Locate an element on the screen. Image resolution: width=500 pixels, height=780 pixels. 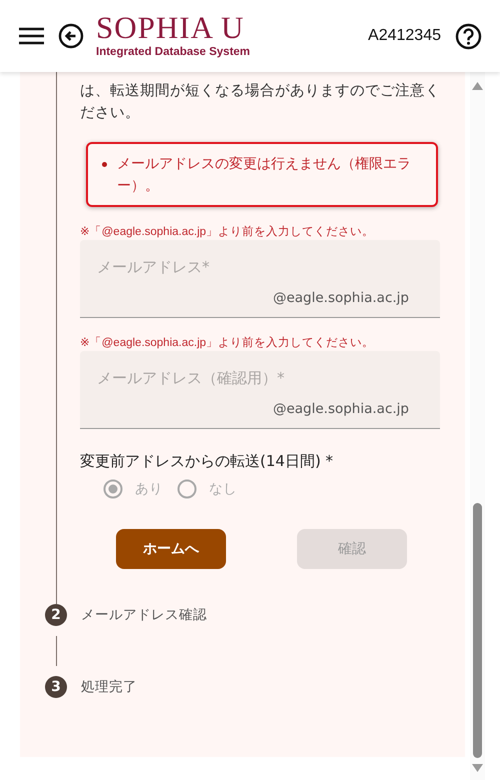
logo-subtitle: Integrated Database System is located at coordinates (173, 52).